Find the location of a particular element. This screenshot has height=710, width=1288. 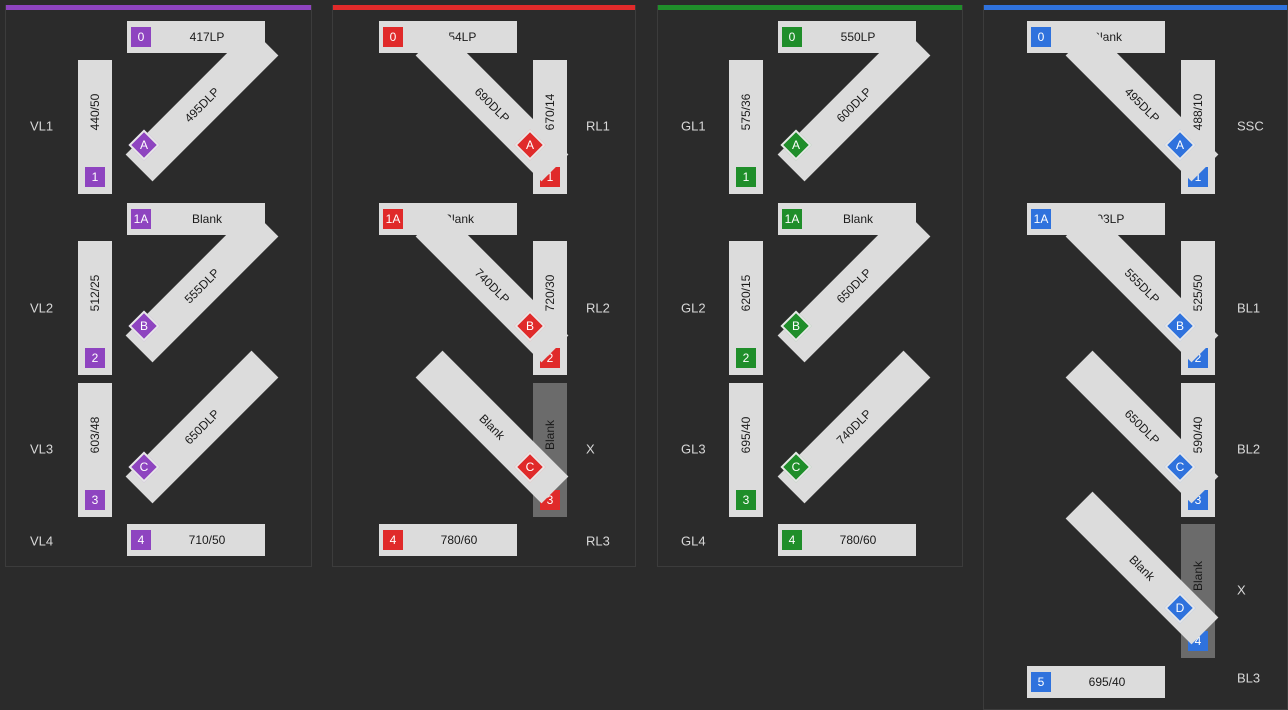

horizontal-filter-slot: 4 710/50 is located at coordinates (196, 540).